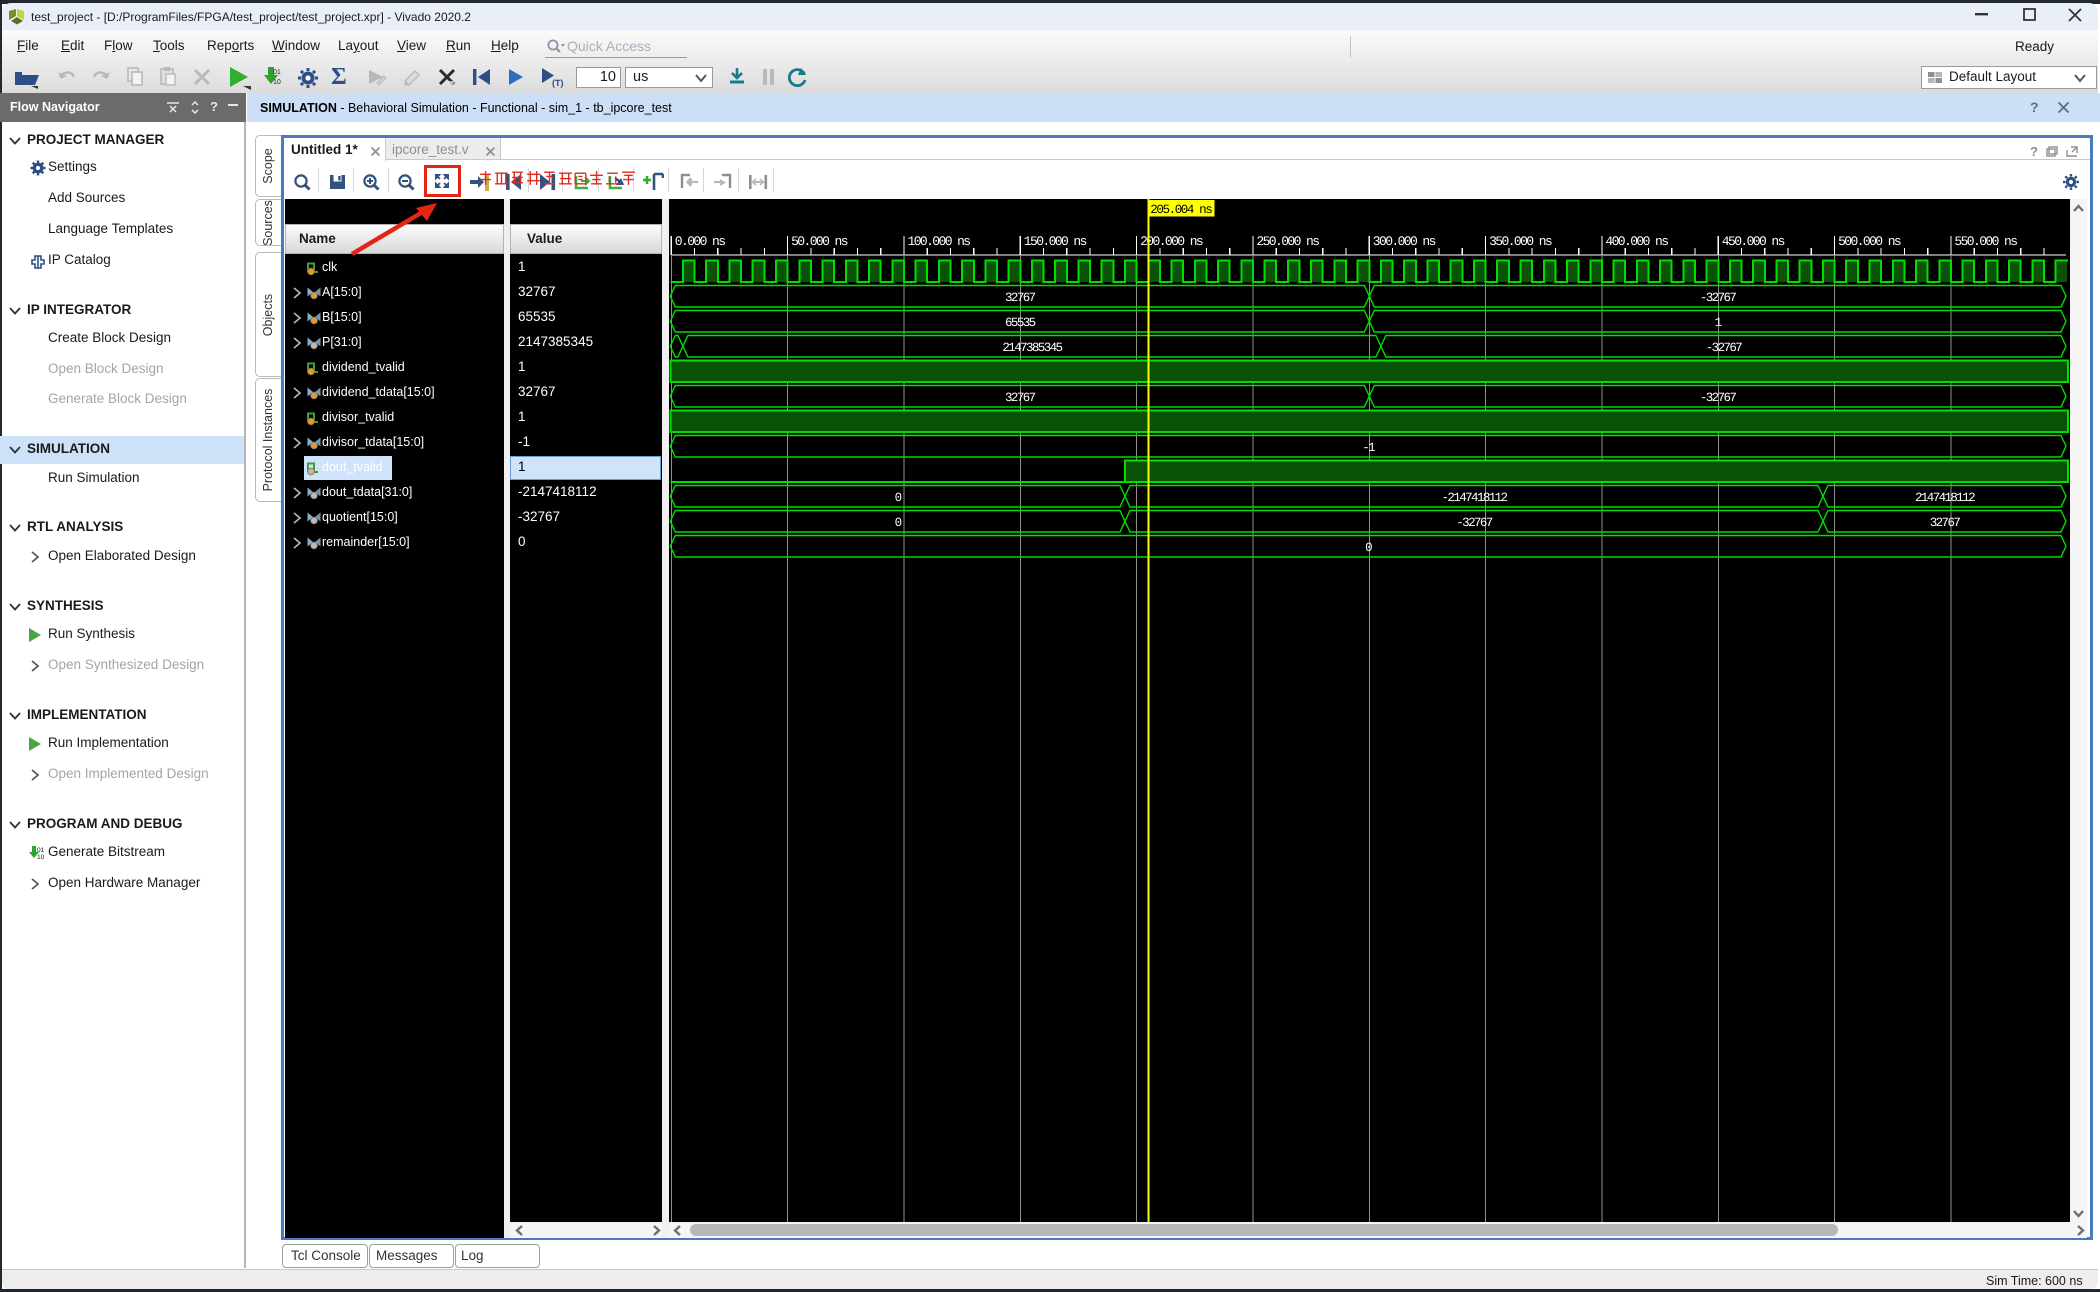  Describe the element at coordinates (1945, 498) in the screenshot. I see `svg-text: 2147418112` at that location.